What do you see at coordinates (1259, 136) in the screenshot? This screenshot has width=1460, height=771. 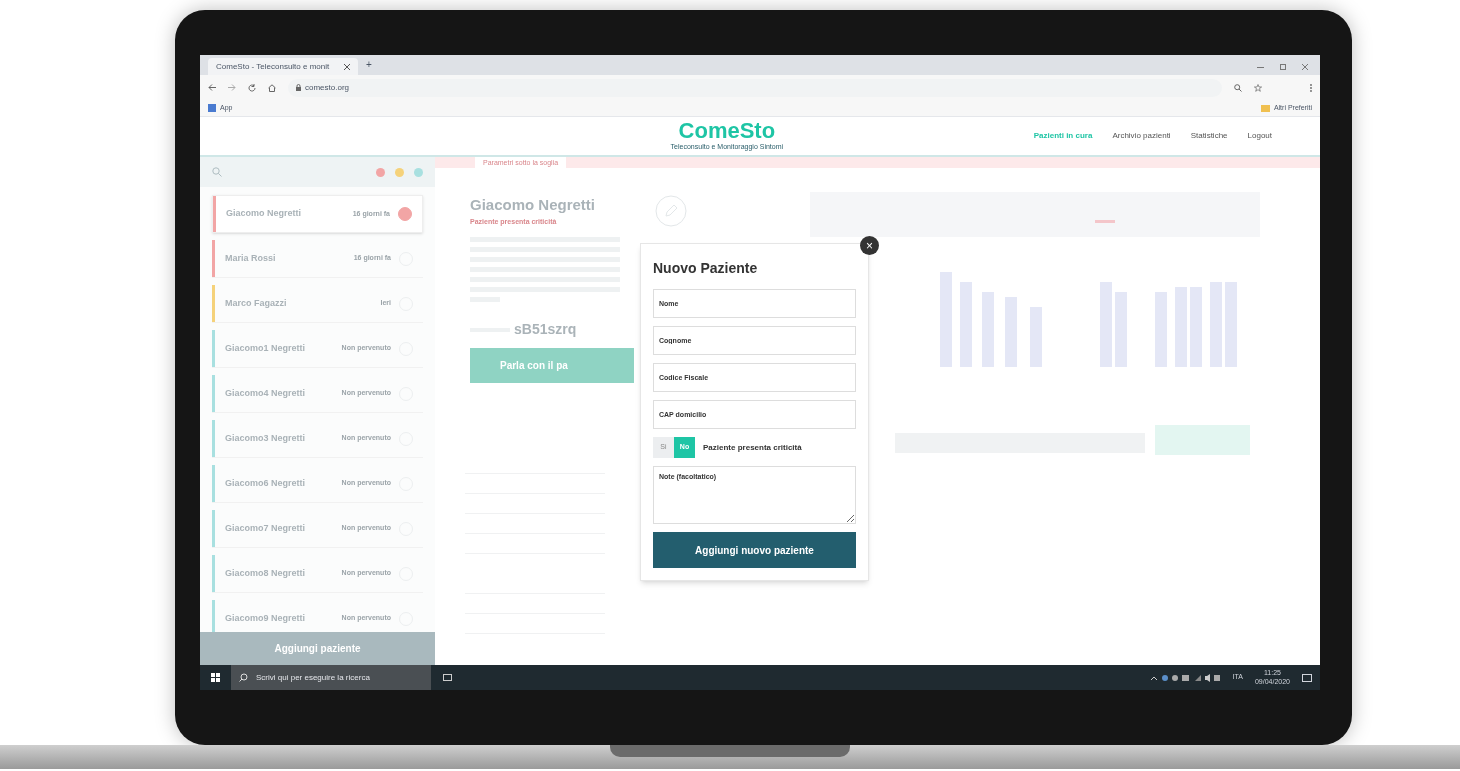 I see `nav-link: Logout` at bounding box center [1259, 136].